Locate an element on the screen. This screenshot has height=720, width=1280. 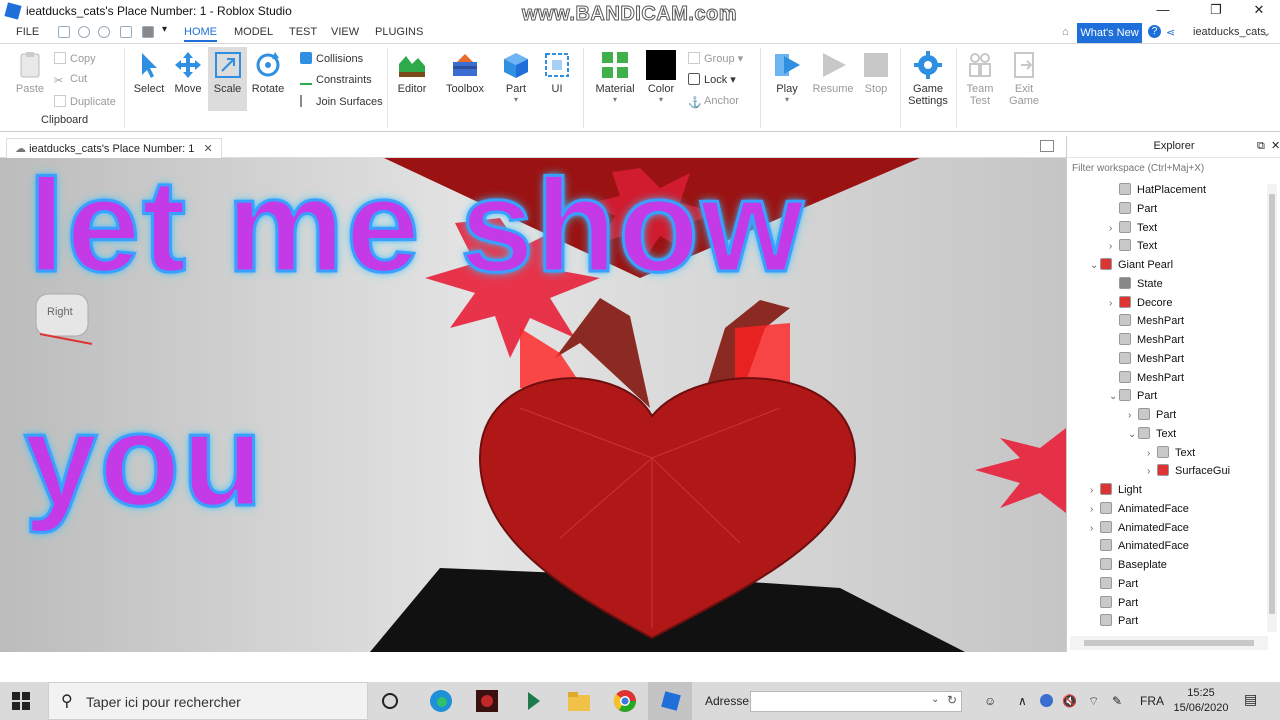
share-icon: ⋖ is located at coordinates (1170, 32).